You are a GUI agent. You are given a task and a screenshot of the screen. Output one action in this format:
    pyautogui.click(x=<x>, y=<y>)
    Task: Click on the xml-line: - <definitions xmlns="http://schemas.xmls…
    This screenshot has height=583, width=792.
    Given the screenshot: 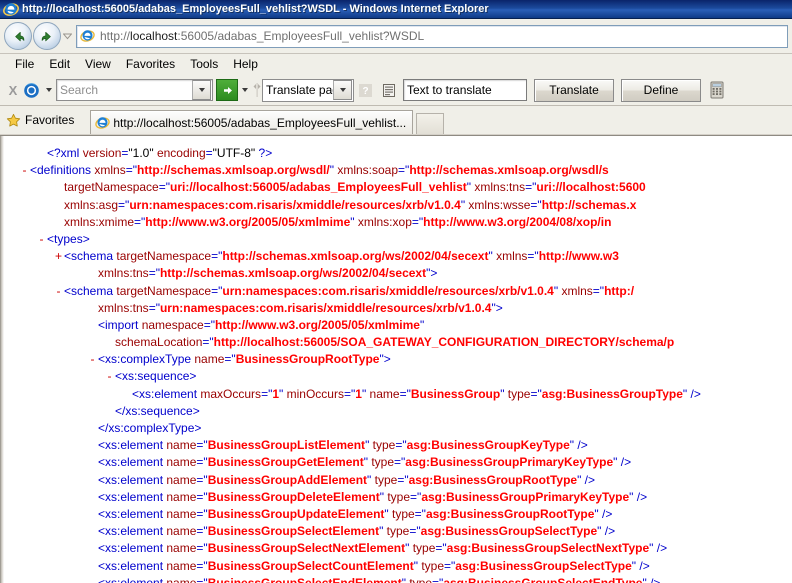 What is the action you would take?
    pyautogui.click(x=398, y=170)
    